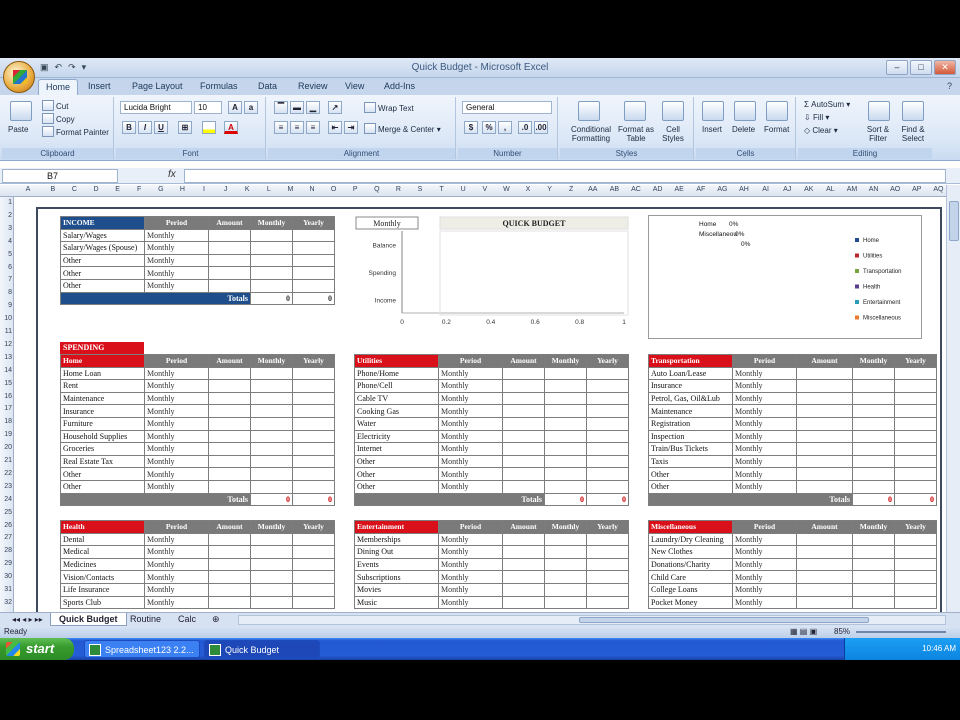 This screenshot has height=720, width=960. Describe the element at coordinates (607, 499) in the screenshot. I see `yearly-total: 0` at that location.